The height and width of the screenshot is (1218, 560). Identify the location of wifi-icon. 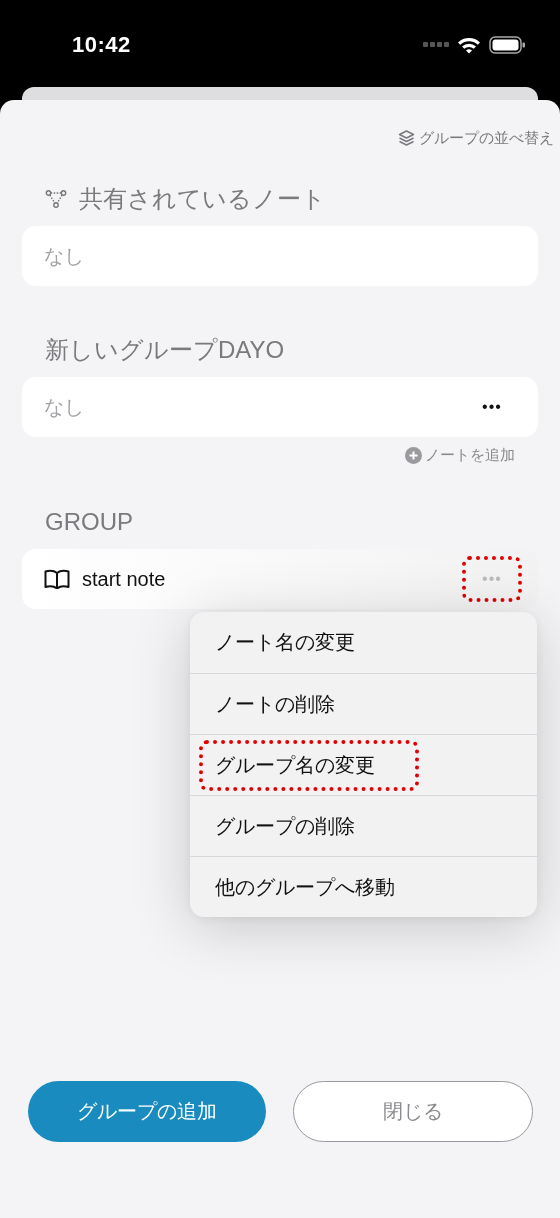
(469, 45).